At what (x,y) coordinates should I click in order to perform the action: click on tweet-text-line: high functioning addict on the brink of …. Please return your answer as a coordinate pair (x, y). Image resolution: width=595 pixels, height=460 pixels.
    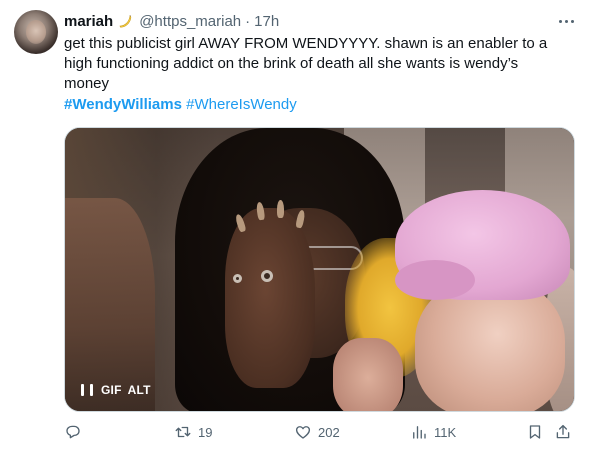
    Looking at the image, I should click on (291, 63).